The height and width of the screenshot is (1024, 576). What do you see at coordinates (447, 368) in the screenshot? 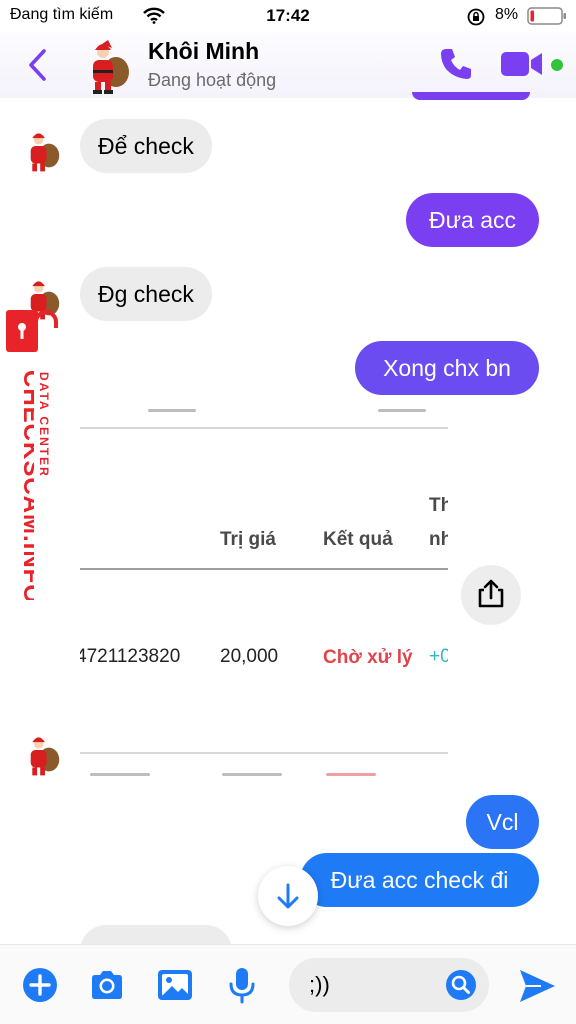
I see `message-bubble: Xong chx bn` at bounding box center [447, 368].